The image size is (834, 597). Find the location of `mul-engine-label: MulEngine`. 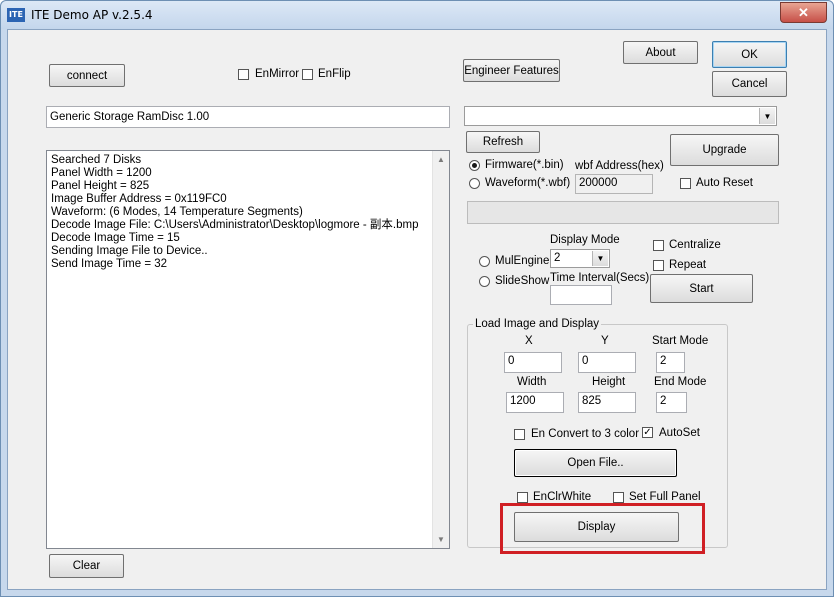

mul-engine-label: MulEngine is located at coordinates (522, 261).